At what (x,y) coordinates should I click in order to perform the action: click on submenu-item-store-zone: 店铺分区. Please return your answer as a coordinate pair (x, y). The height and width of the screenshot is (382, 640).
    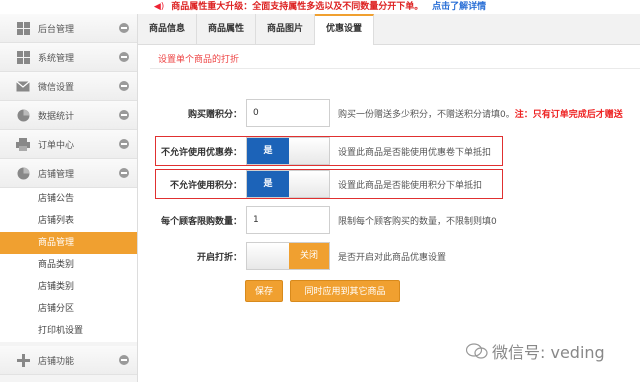
    Looking at the image, I should click on (68, 309).